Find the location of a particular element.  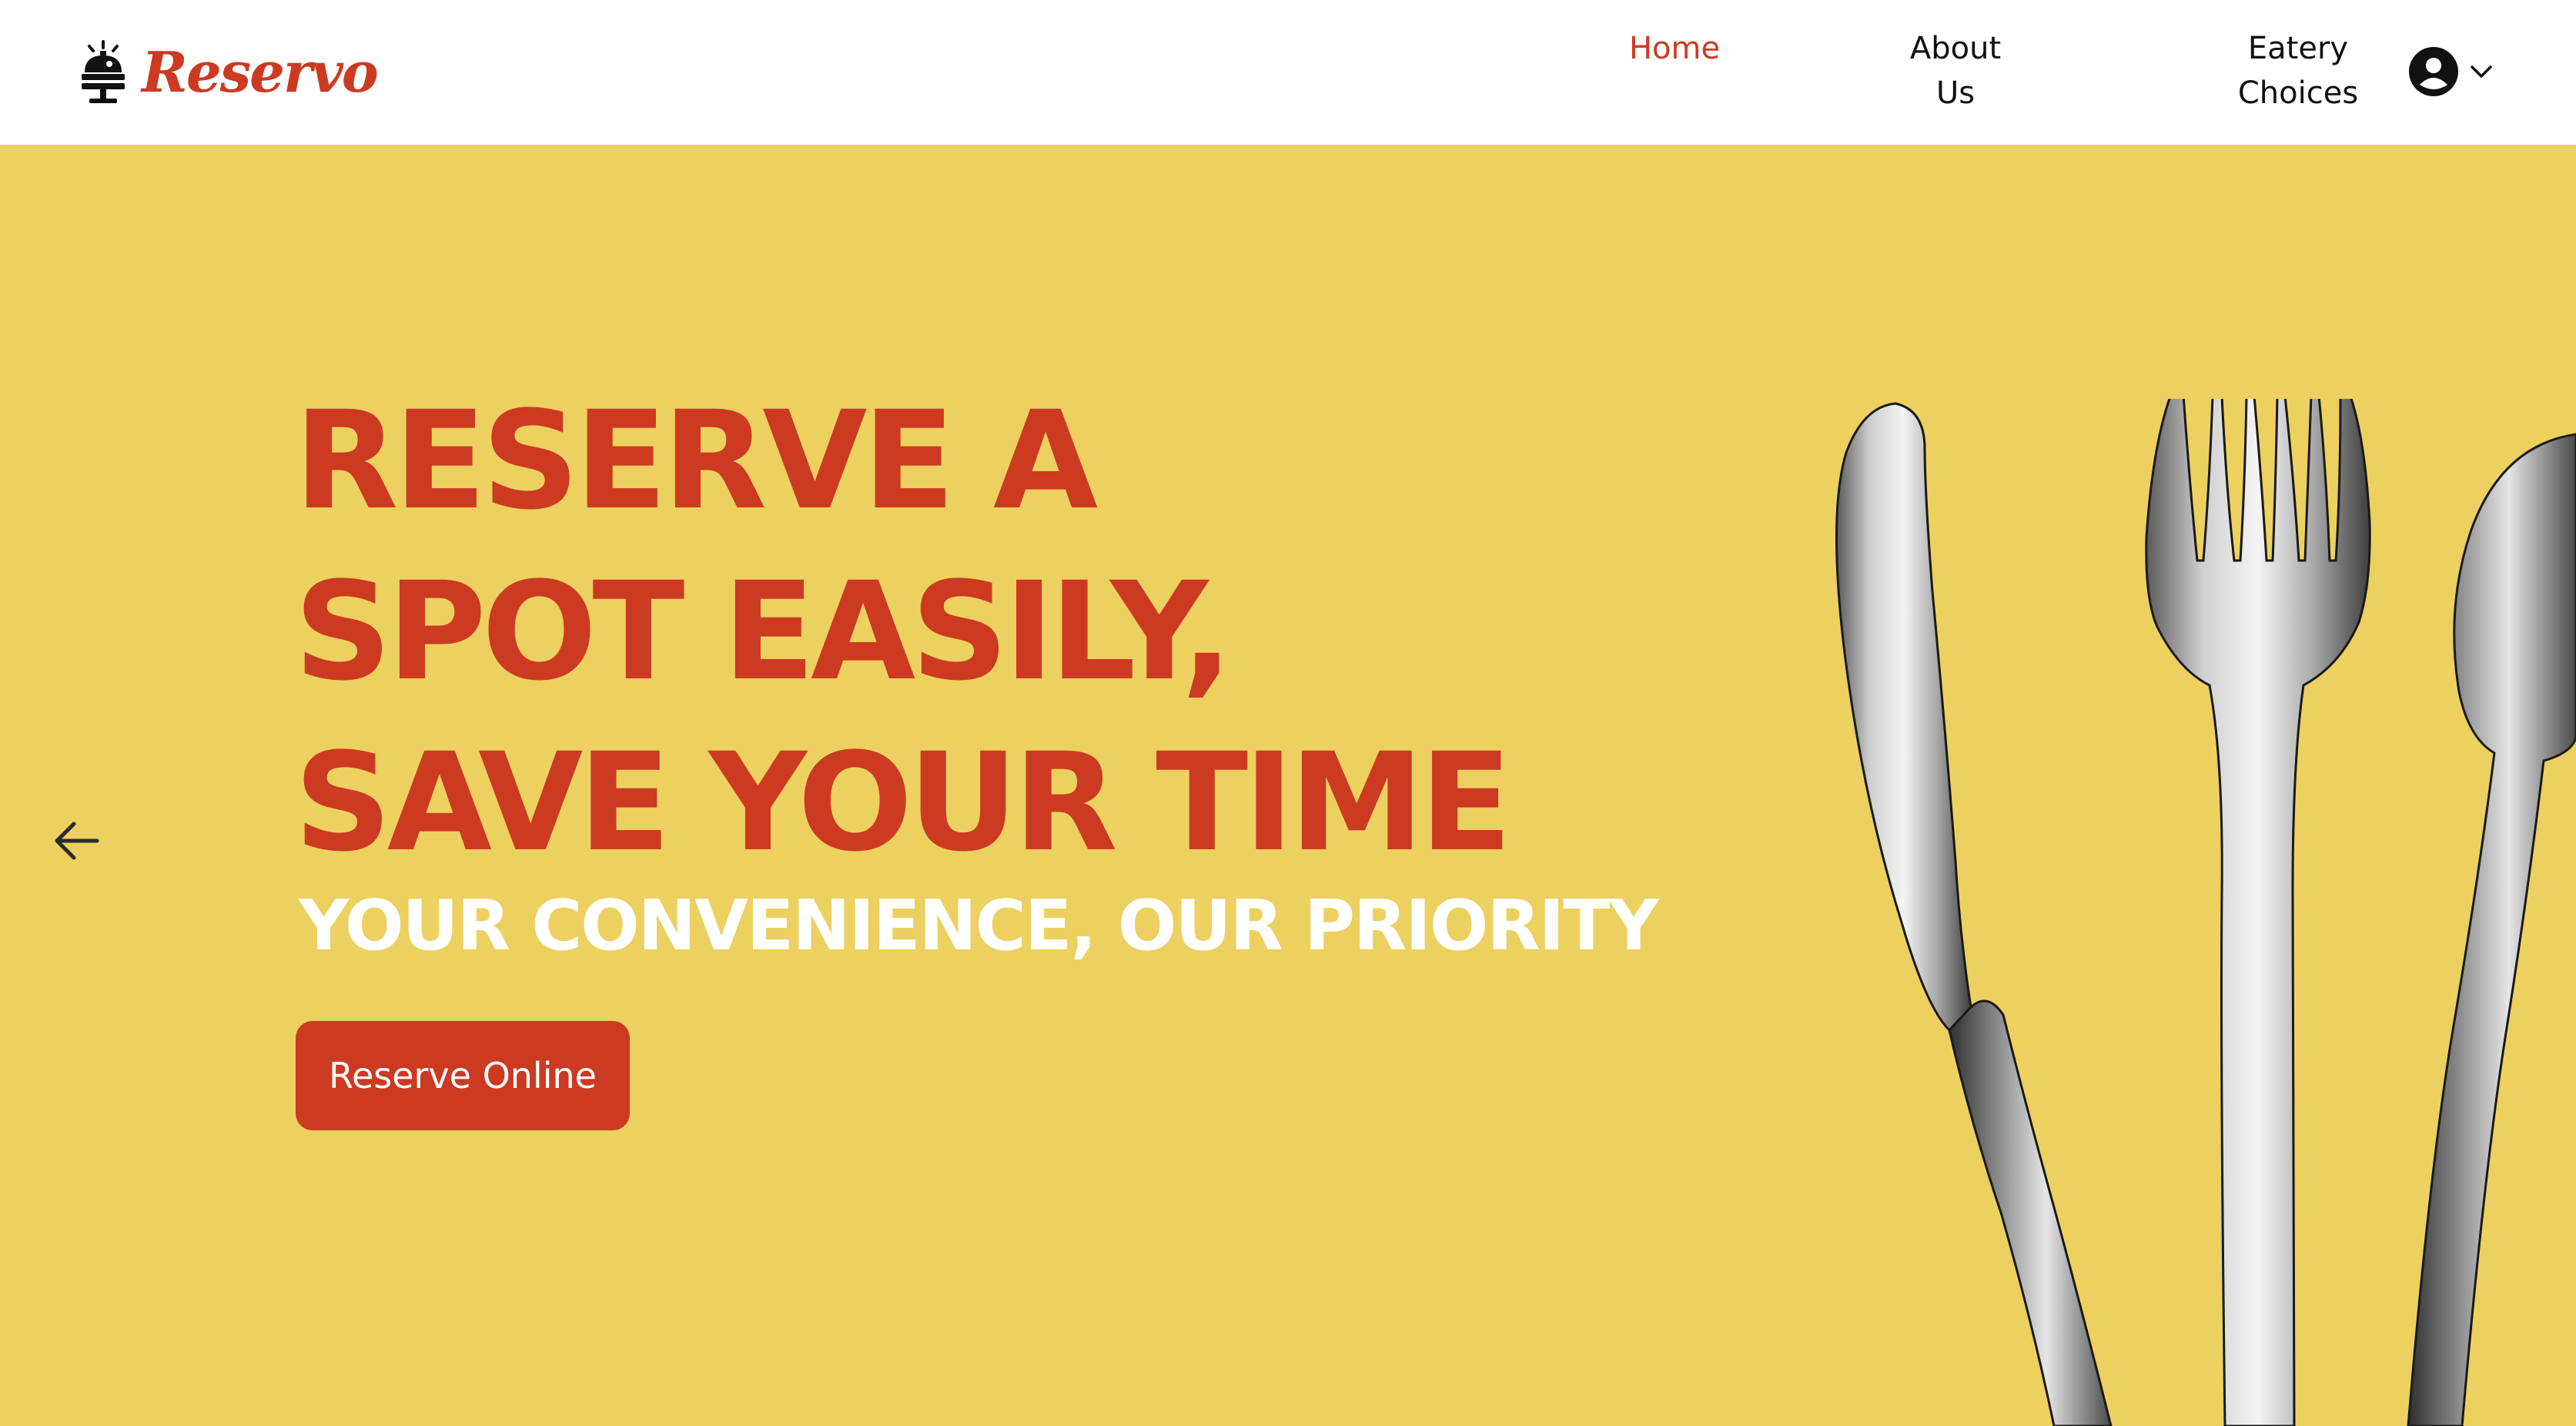

account-menu is located at coordinates (2450, 72).